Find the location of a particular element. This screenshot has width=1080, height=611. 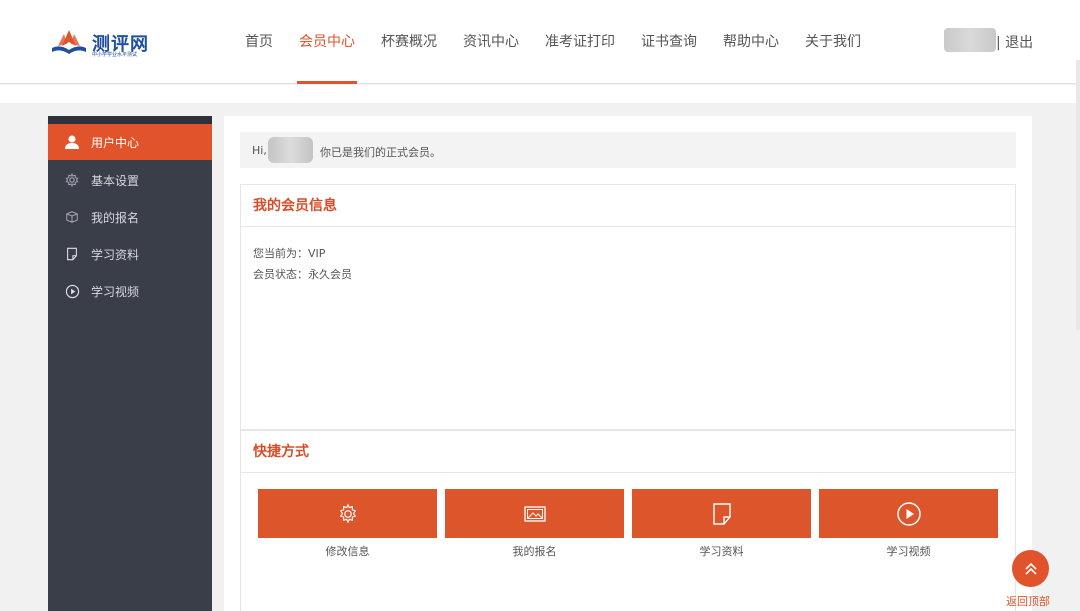

shortcut-videos-button is located at coordinates (908, 513).